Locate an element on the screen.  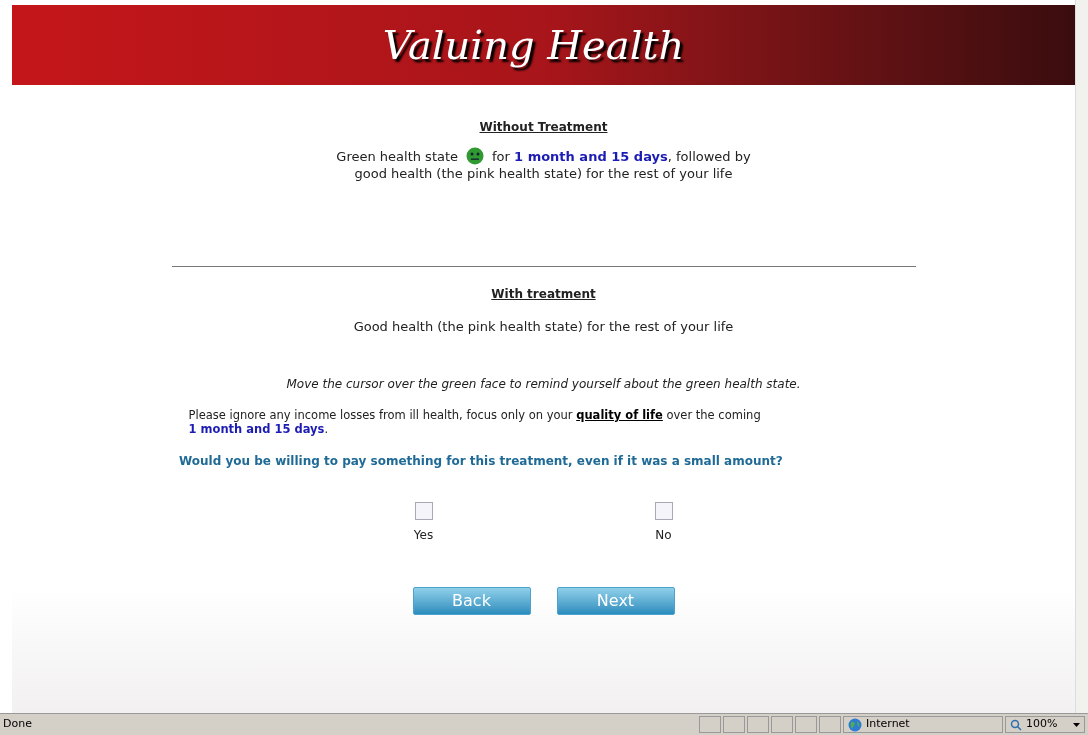
zoom-icon is located at coordinates (1016, 724).